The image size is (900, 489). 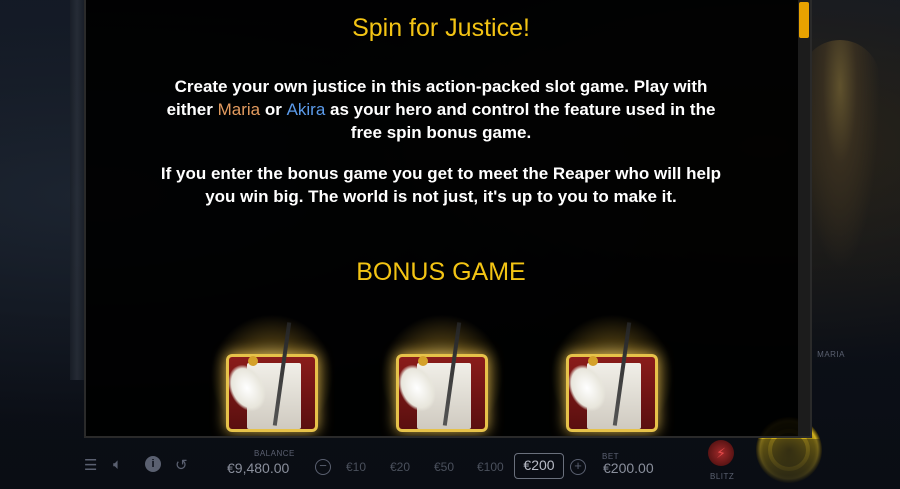 I want to click on hero-name-maria: Maria, so click(x=239, y=109).